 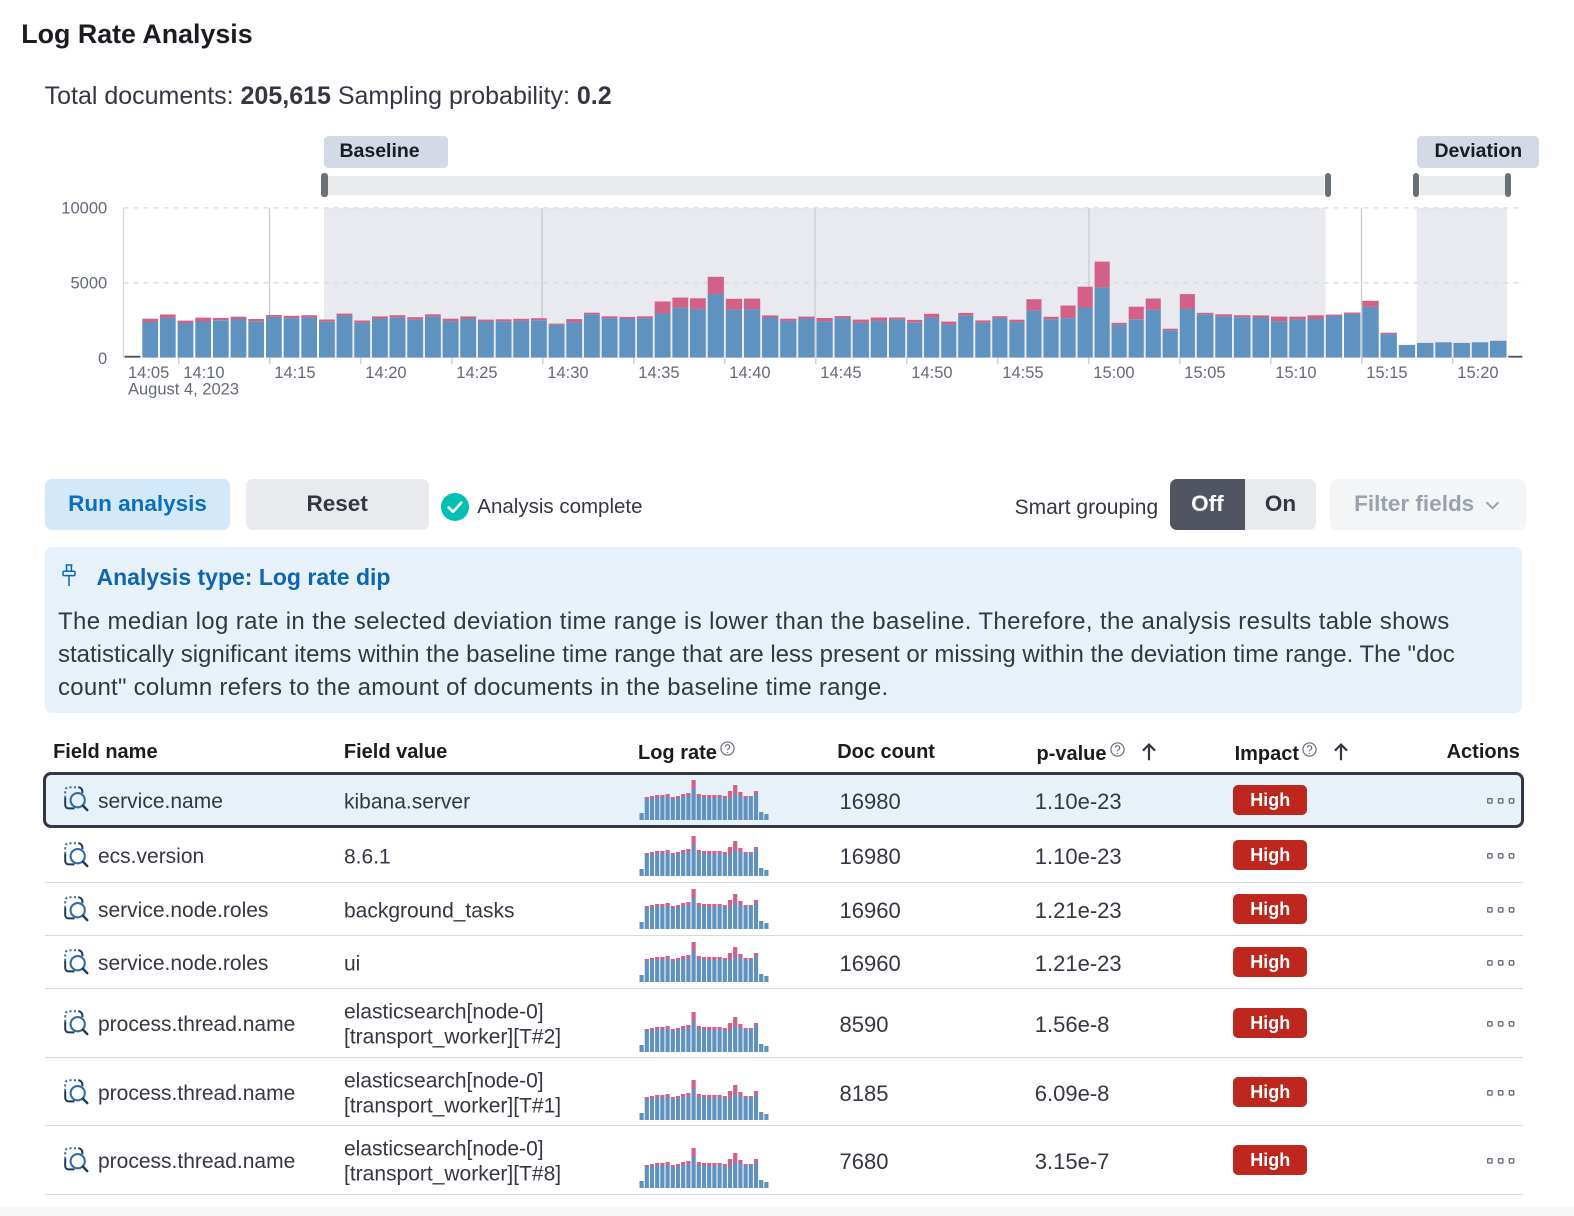 What do you see at coordinates (476, 373) in the screenshot?
I see `svg-text: 14:25` at bounding box center [476, 373].